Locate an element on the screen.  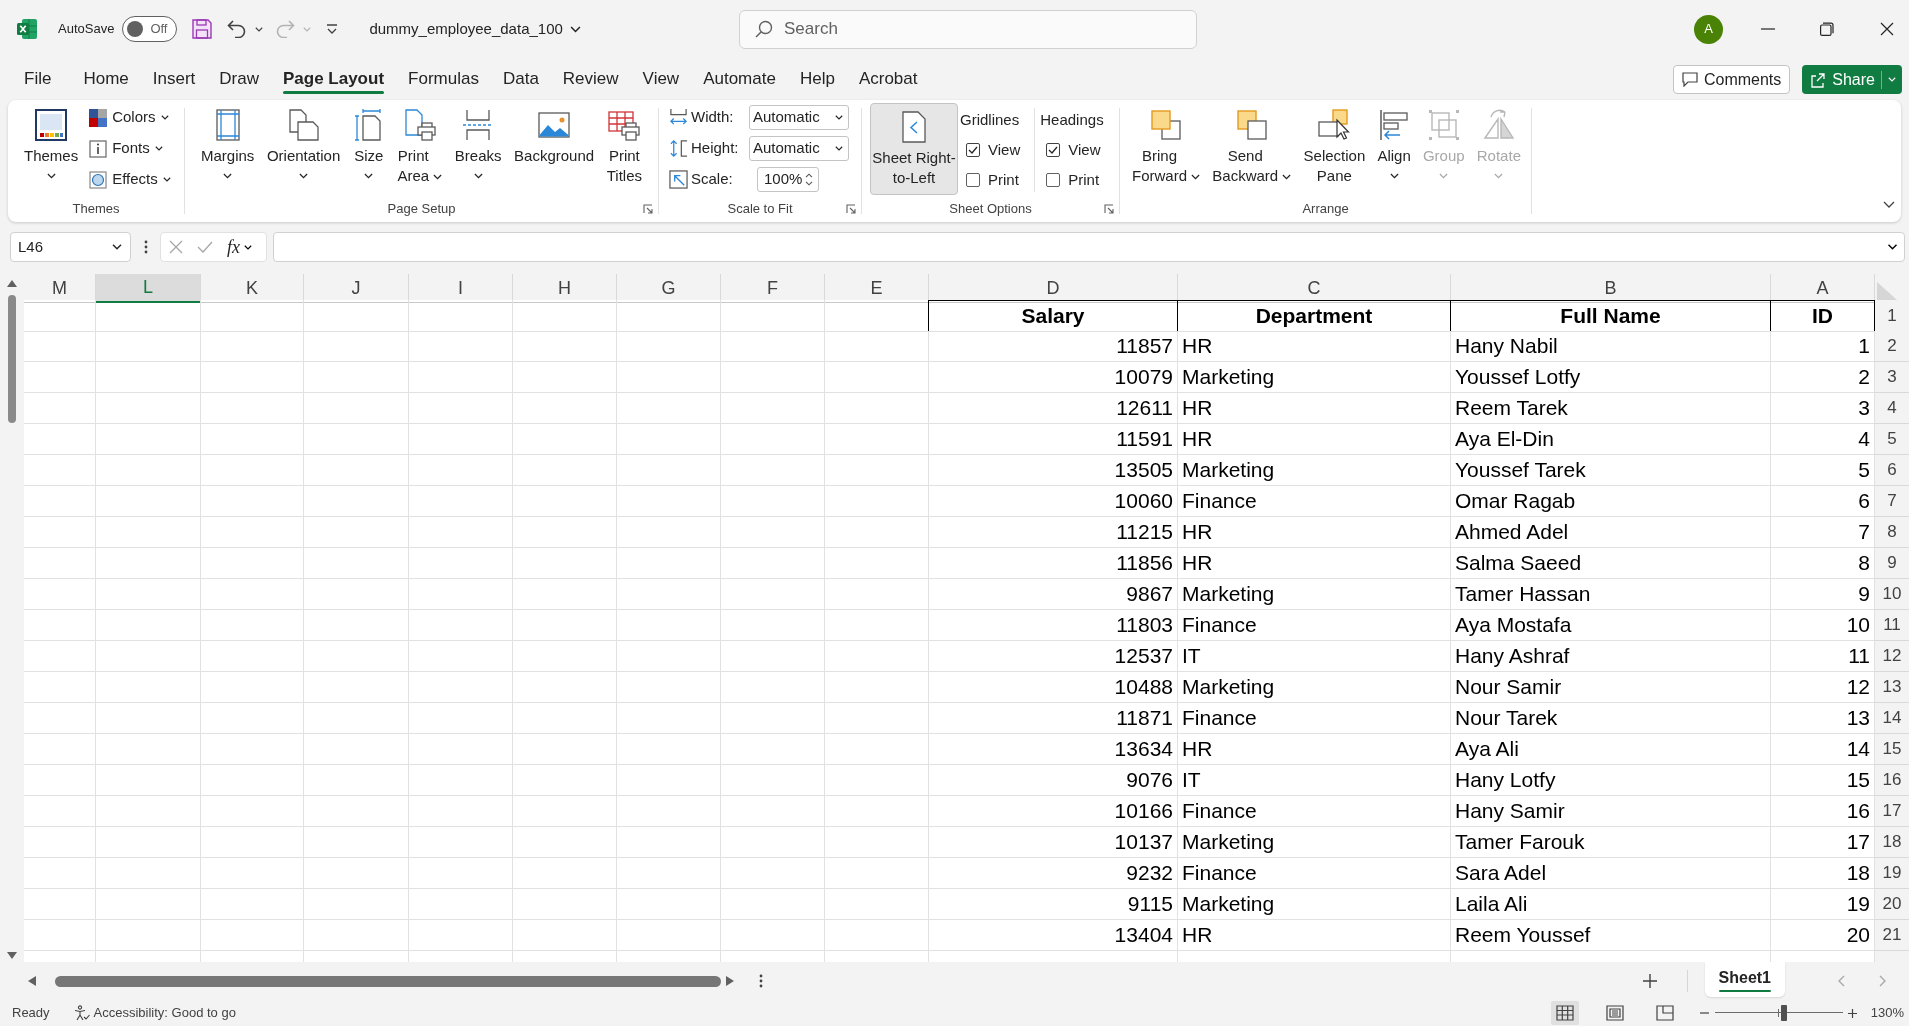
accessibility-icon is located at coordinates (81, 1013).